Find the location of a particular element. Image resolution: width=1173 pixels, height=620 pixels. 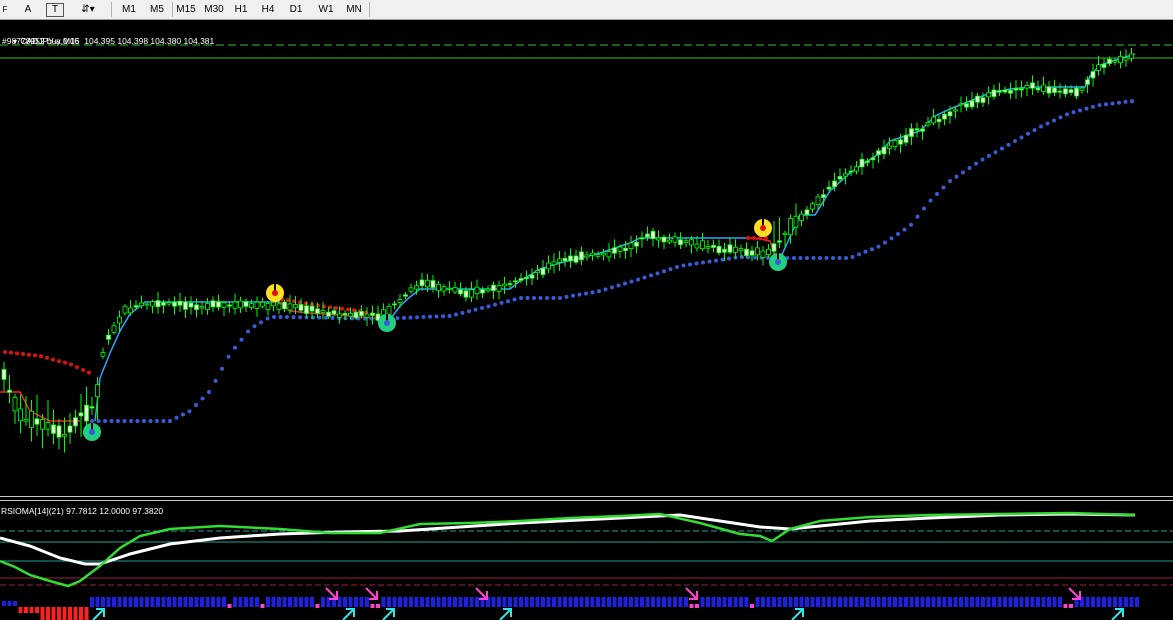

timeframe-d1: D1 is located at coordinates (296, 9).